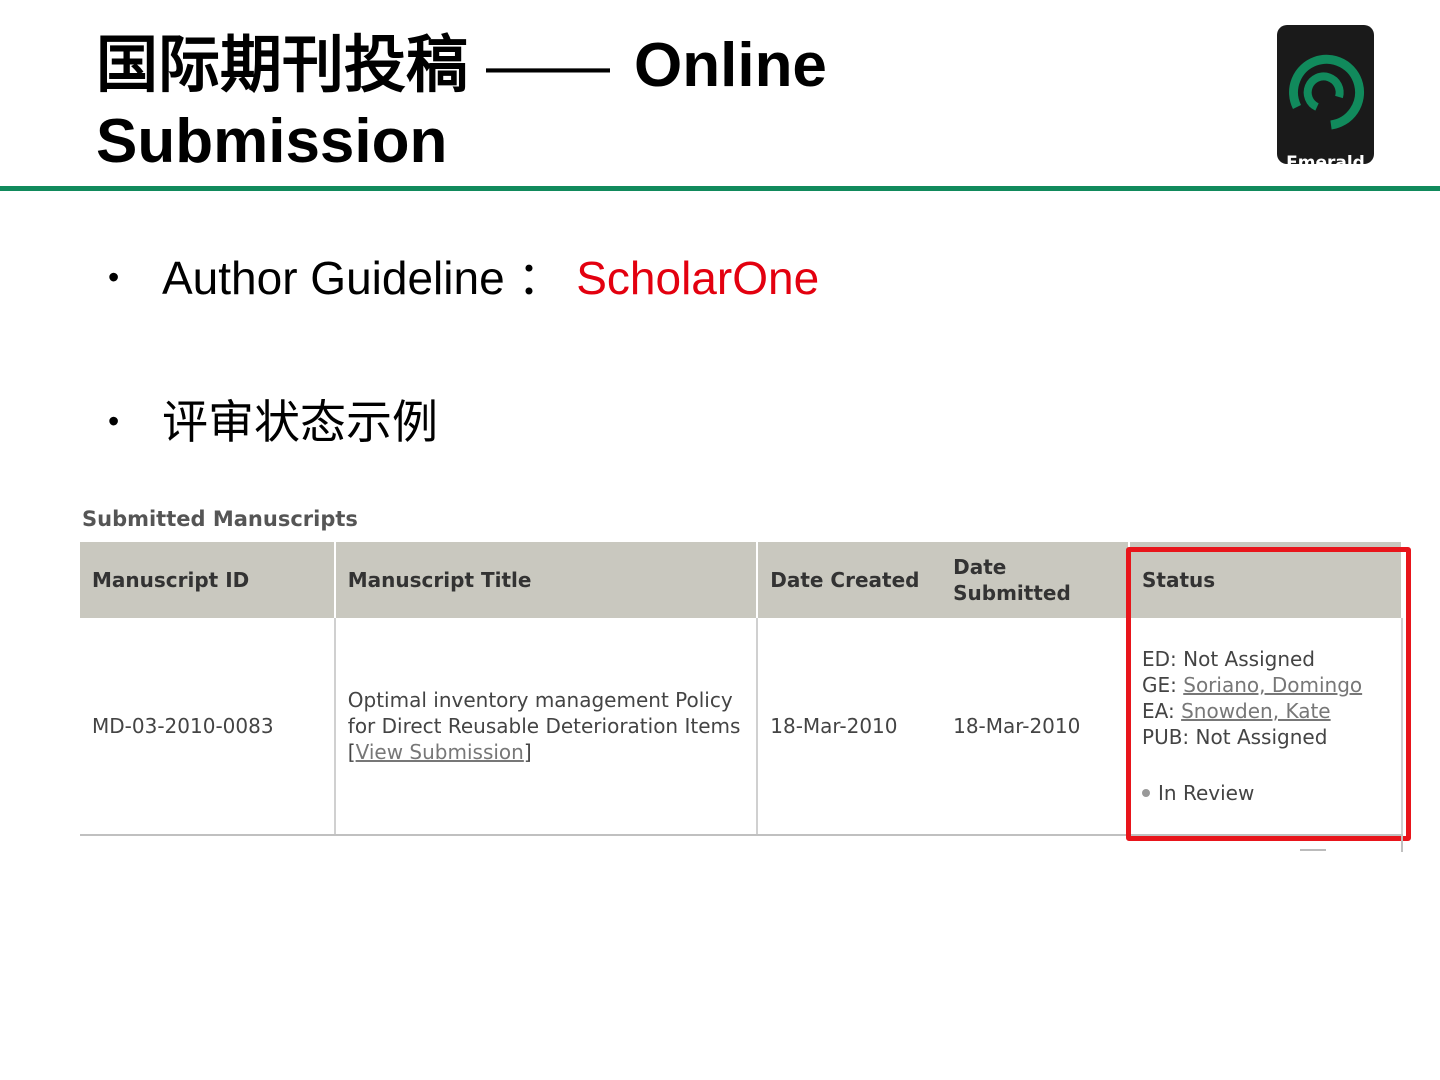 This screenshot has height=1080, width=1440. I want to click on scholarone-link: ScholarOne, so click(697, 278).